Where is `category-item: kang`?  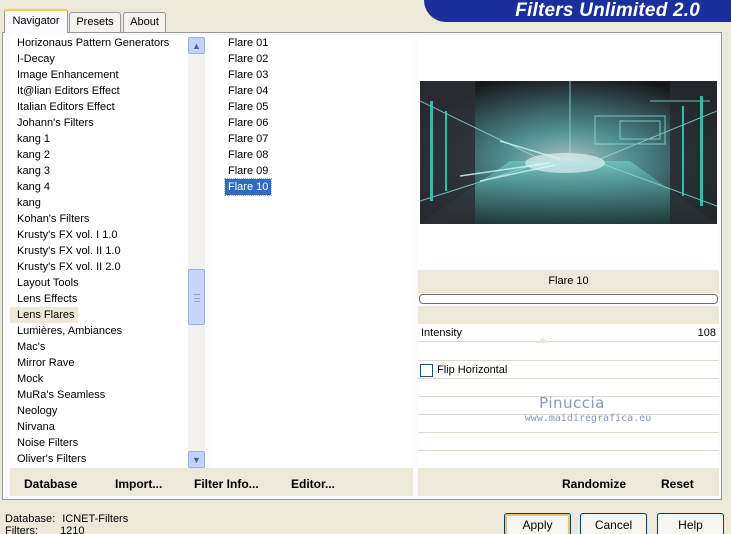
category-item: kang is located at coordinates (99, 203).